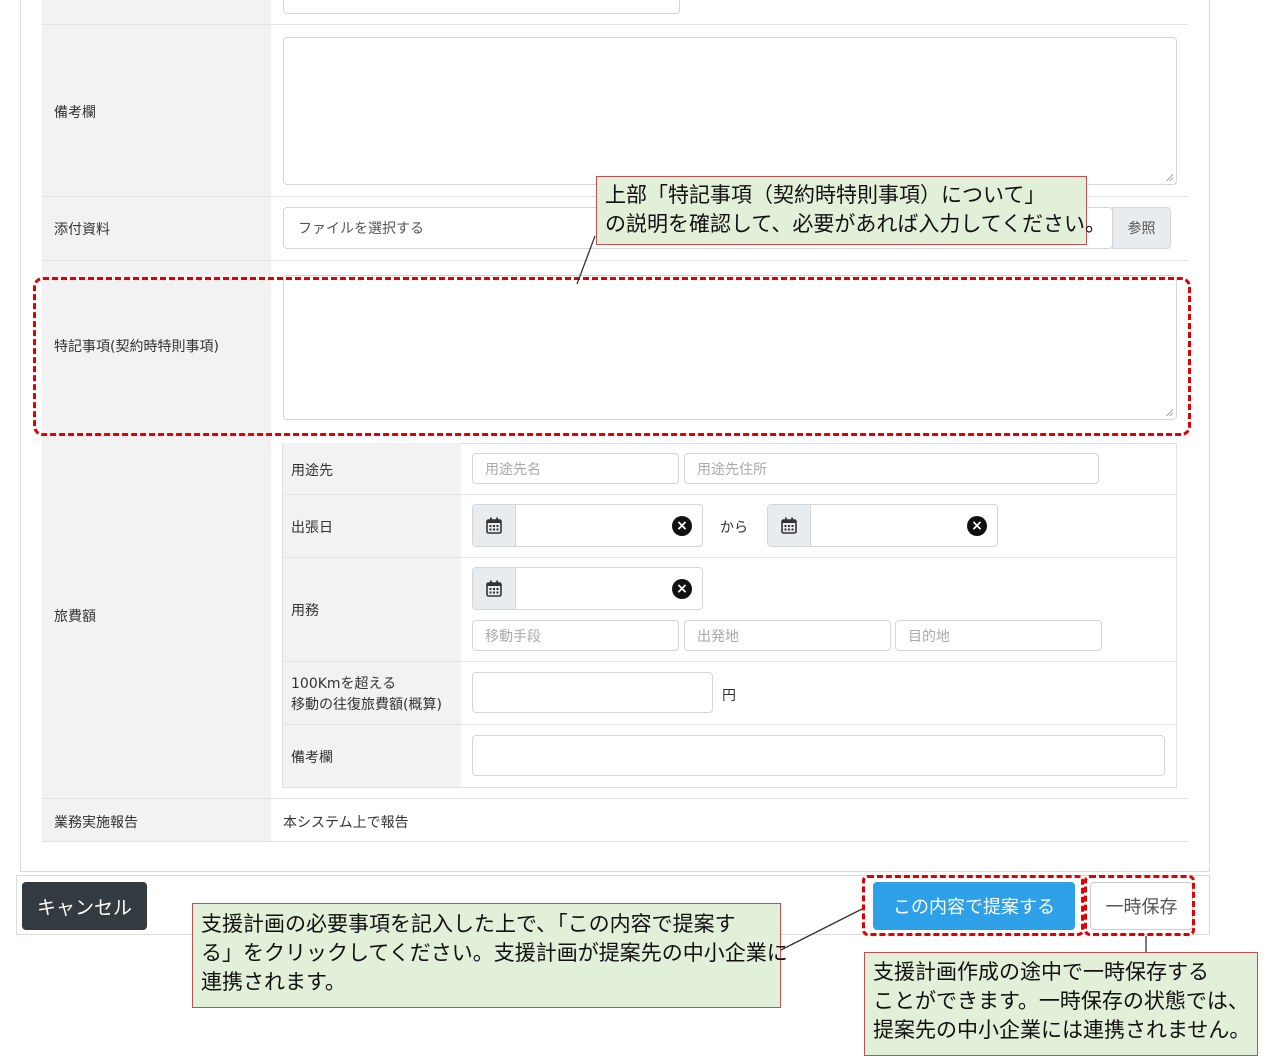  What do you see at coordinates (825, 195) in the screenshot?
I see `callout-text: 上部「特記事項（契約時特則事項）について」` at bounding box center [825, 195].